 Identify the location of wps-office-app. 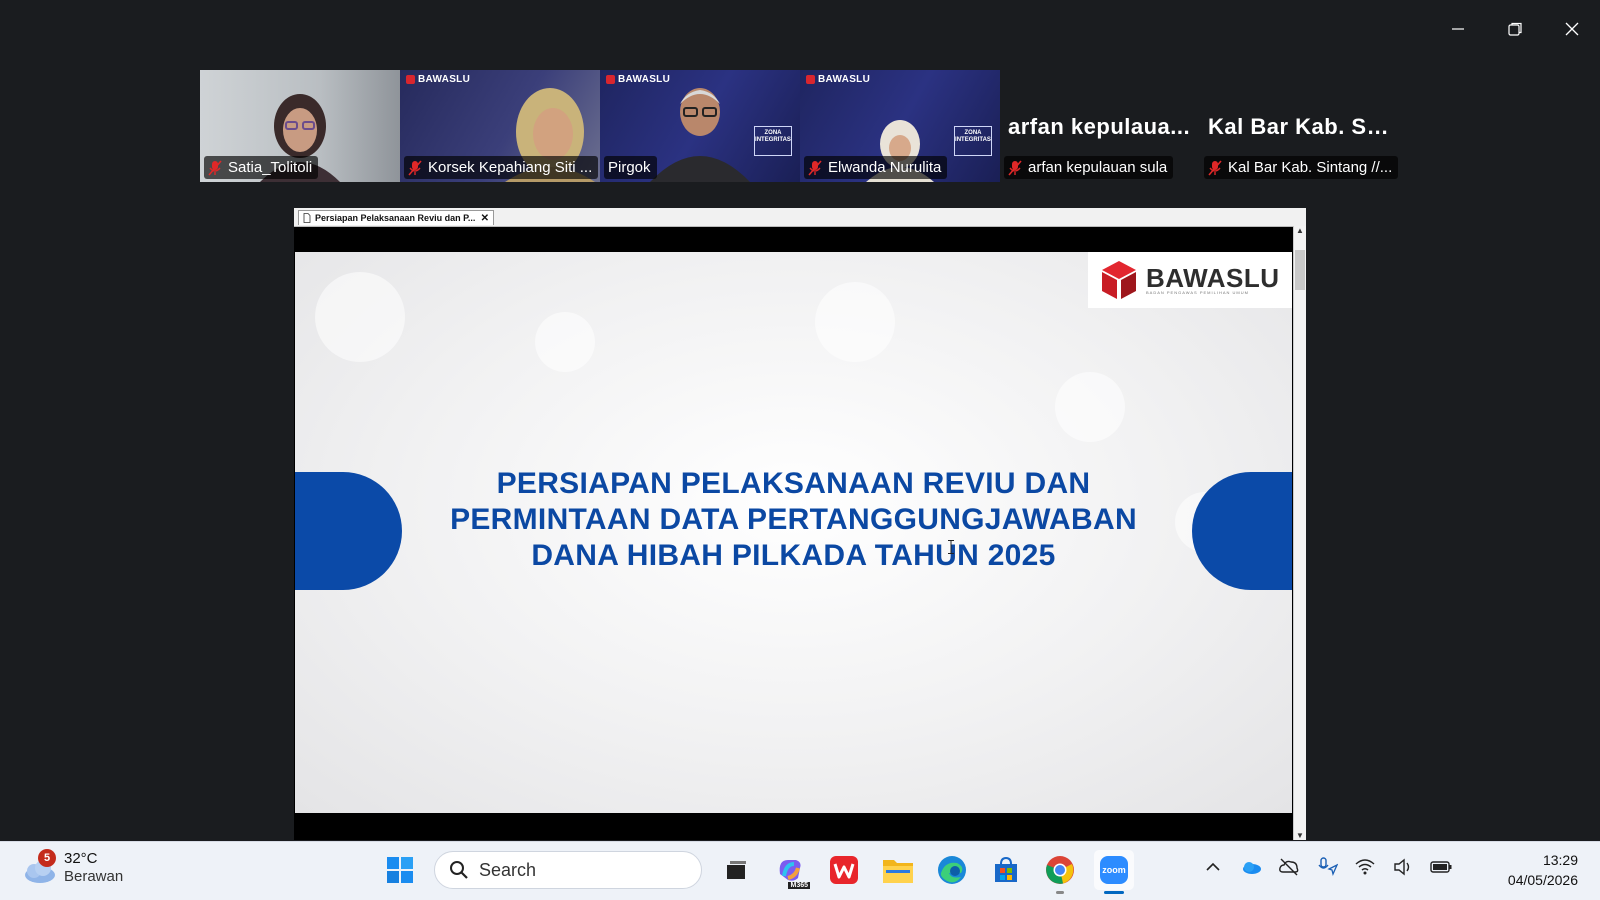
(844, 870).